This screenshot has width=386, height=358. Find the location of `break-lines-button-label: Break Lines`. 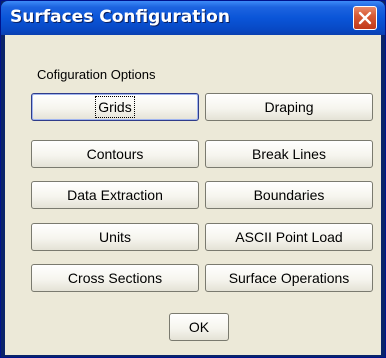

break-lines-button-label: Break Lines is located at coordinates (289, 154).